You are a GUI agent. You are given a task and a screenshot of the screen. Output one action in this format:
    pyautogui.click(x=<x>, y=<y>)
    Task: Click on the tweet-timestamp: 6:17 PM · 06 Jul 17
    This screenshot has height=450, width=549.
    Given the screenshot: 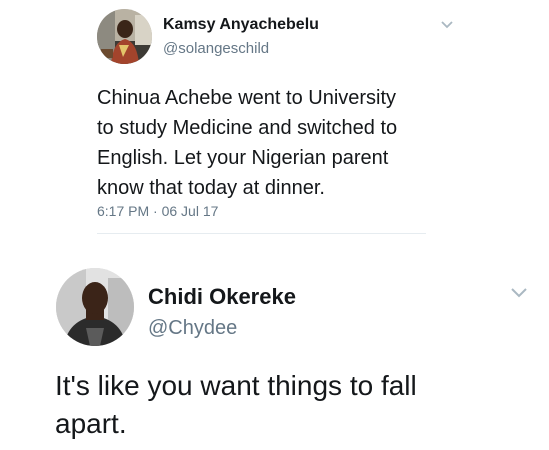 What is the action you would take?
    pyautogui.click(x=157, y=211)
    